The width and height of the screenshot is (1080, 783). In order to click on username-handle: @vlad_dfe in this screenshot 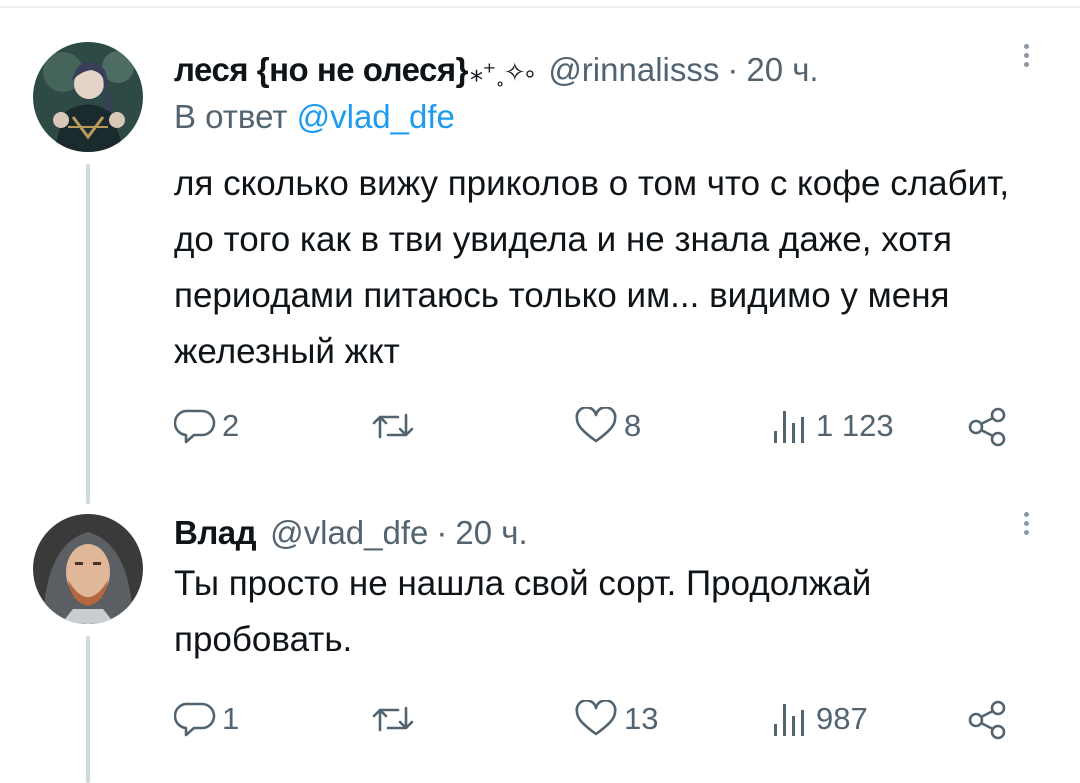, I will do `click(349, 533)`.